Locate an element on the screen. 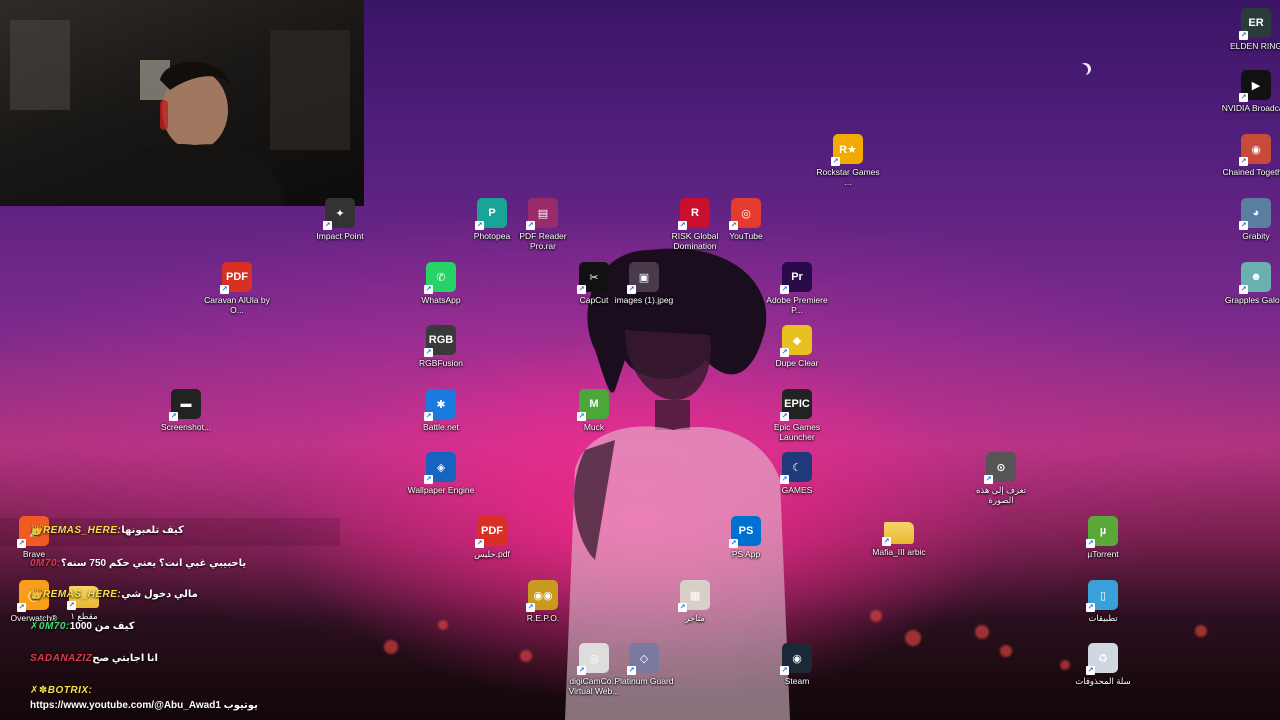 The image size is (1280, 720). desktop-icon-rgbfusion: RGB ↗ RGBFusion is located at coordinates (441, 346).